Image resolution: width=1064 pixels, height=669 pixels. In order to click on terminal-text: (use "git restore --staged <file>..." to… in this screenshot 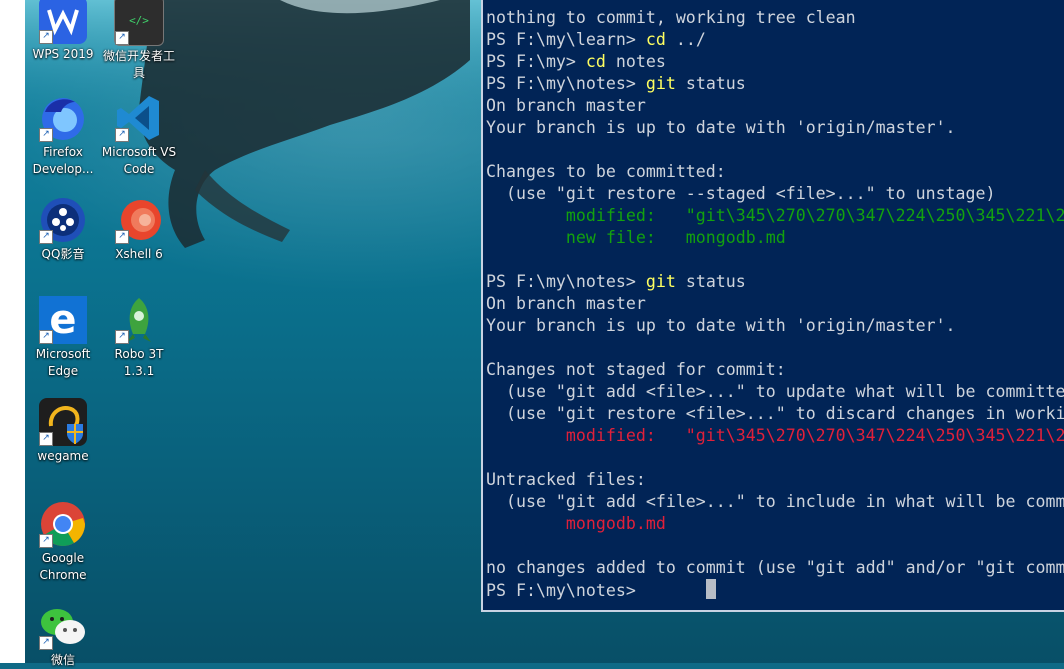, I will do `click(741, 193)`.